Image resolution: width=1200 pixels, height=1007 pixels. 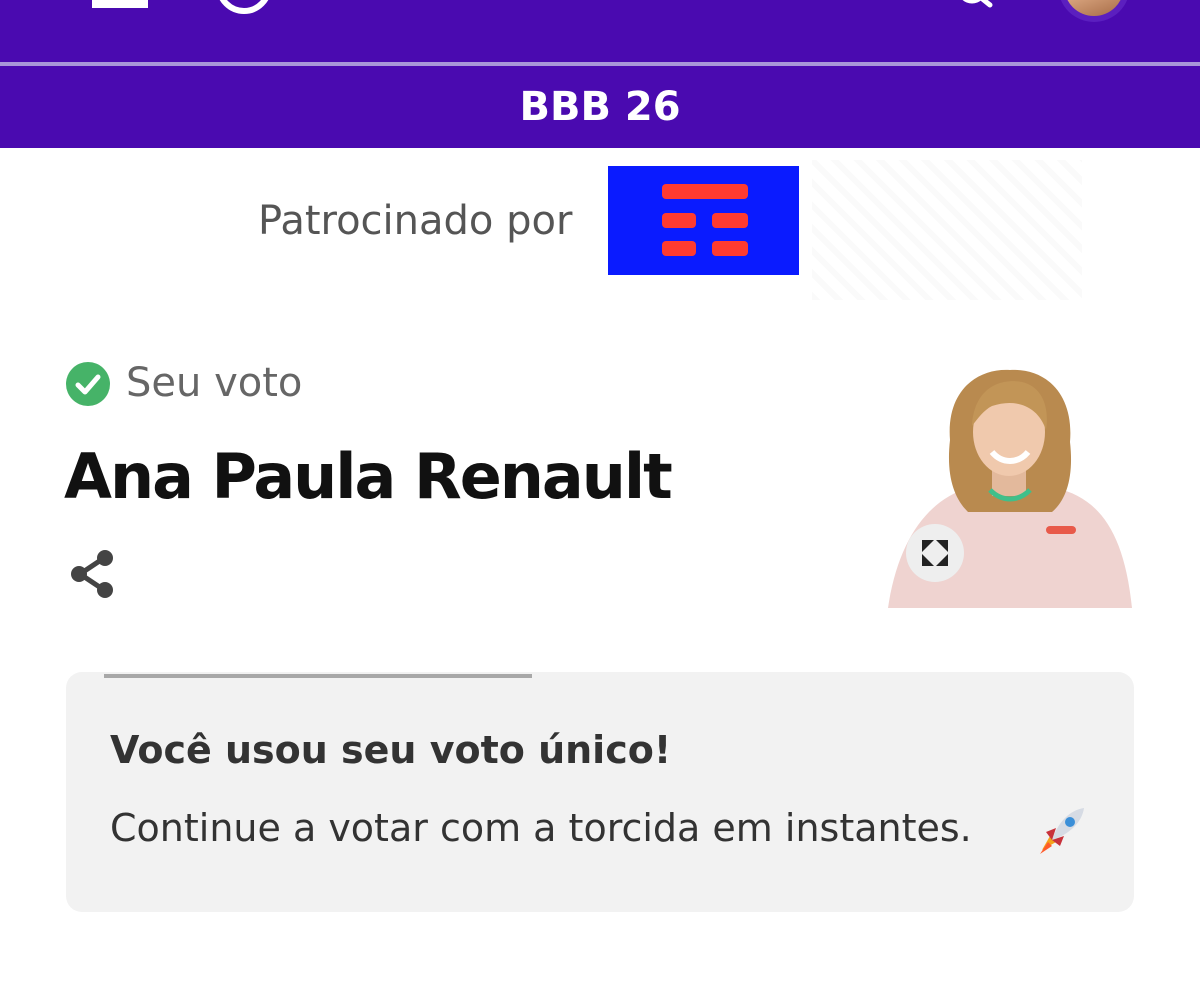 What do you see at coordinates (703, 220) in the screenshot?
I see `sponsor-logo` at bounding box center [703, 220].